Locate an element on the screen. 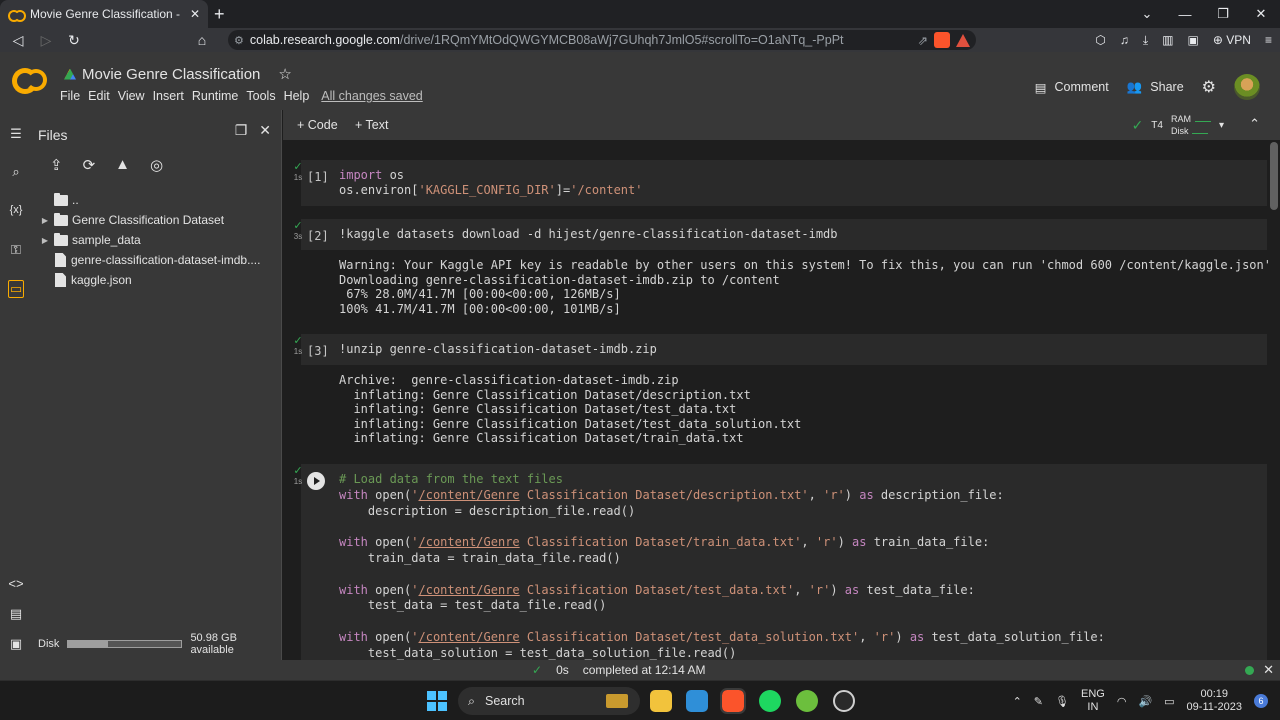 This screenshot has height=720, width=1280. table-of-contents-icon: ☰ is located at coordinates (16, 134).